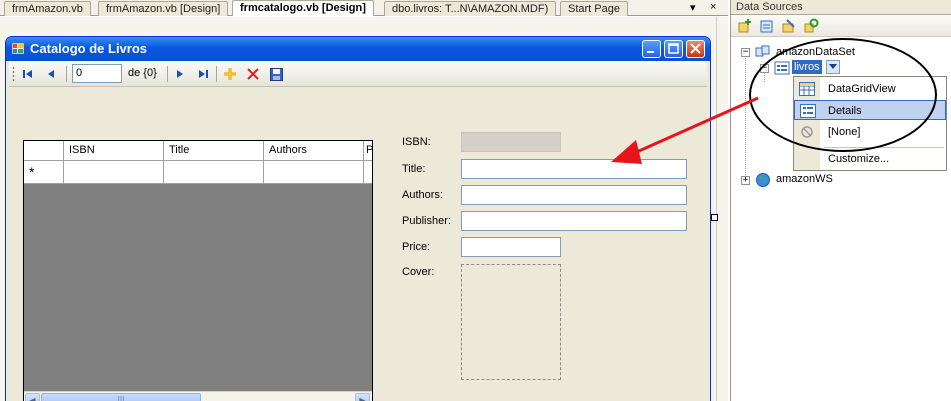 The width and height of the screenshot is (951, 401). I want to click on details-icon, so click(808, 111).